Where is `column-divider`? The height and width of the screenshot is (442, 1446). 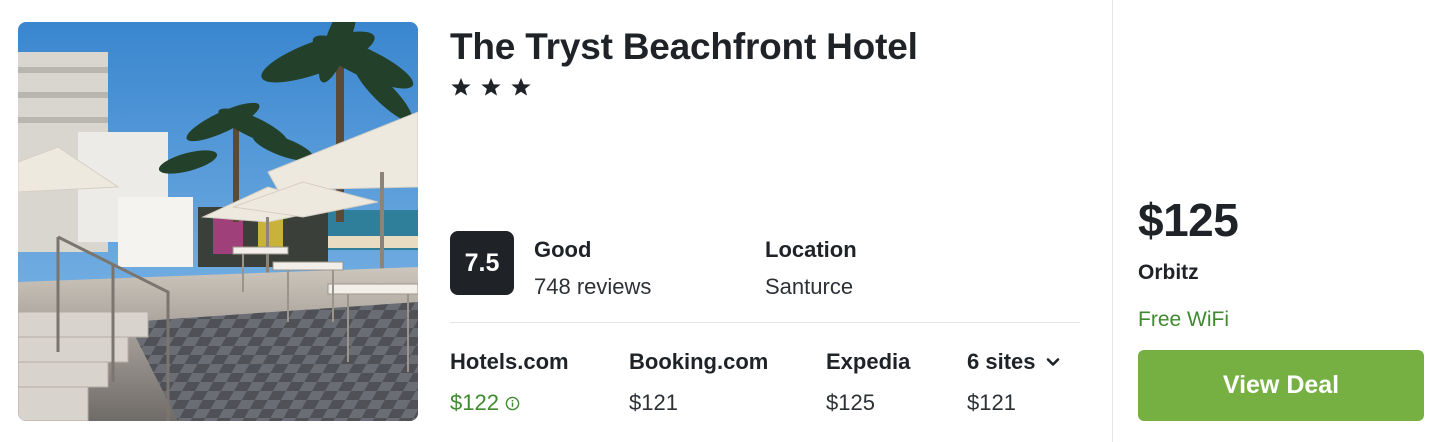
column-divider is located at coordinates (1112, 221).